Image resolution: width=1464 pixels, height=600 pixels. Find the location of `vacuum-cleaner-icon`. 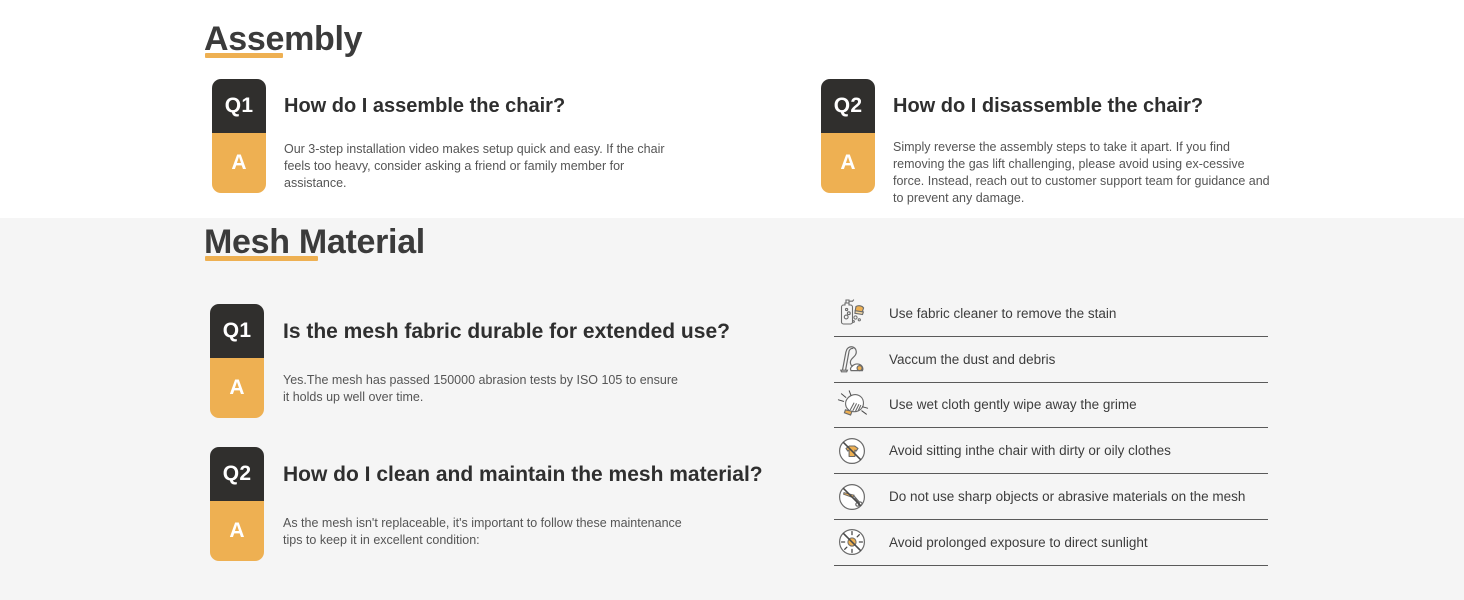

vacuum-cleaner-icon is located at coordinates (852, 359).